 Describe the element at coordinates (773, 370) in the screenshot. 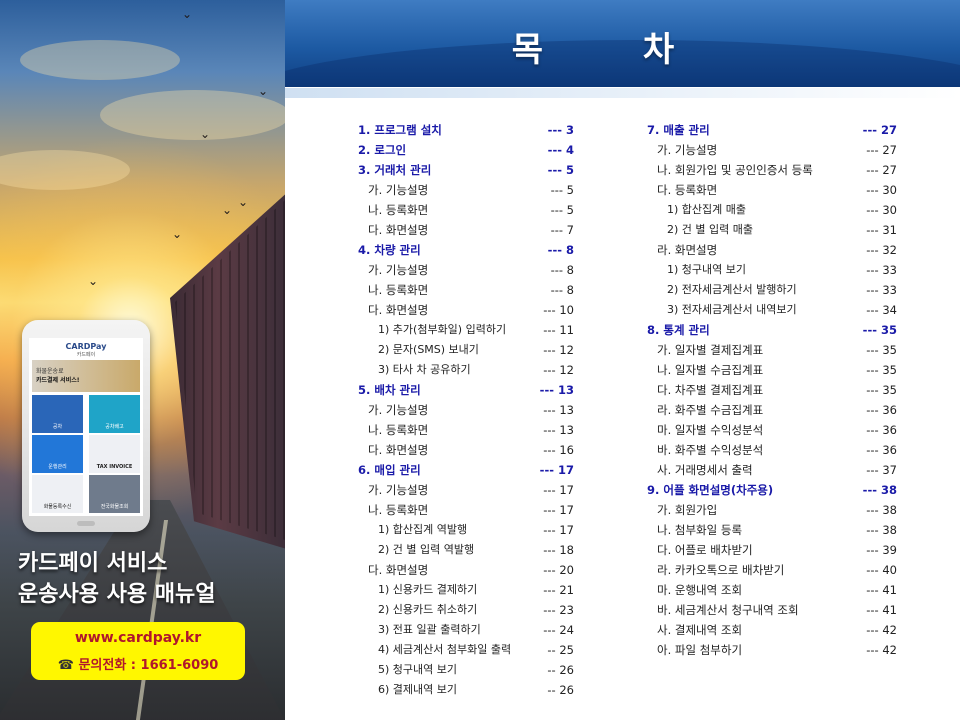

I see `toc-entry: 나. 일자별 수금집계표 --- 35` at that location.